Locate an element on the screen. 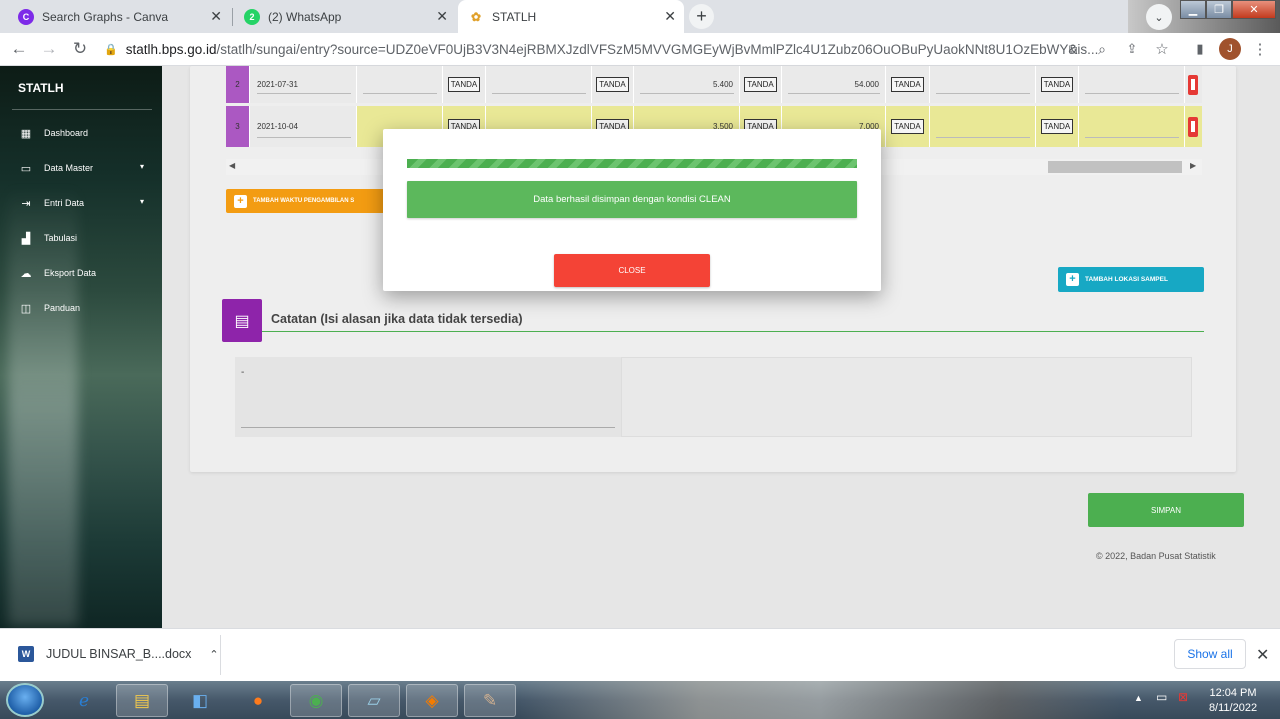  sidebar-item-dashboard: ▦ Dashboard is located at coordinates (81, 133).